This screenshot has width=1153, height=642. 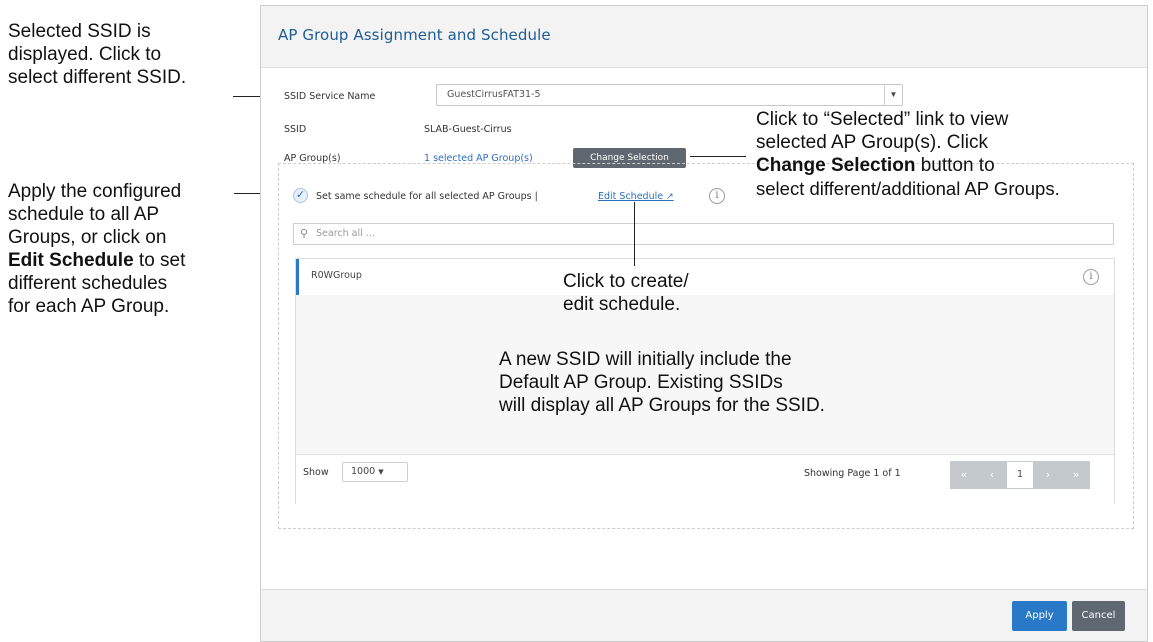 I want to click on schedule-callout-line-2: schedule to all AP, so click(x=84, y=214).